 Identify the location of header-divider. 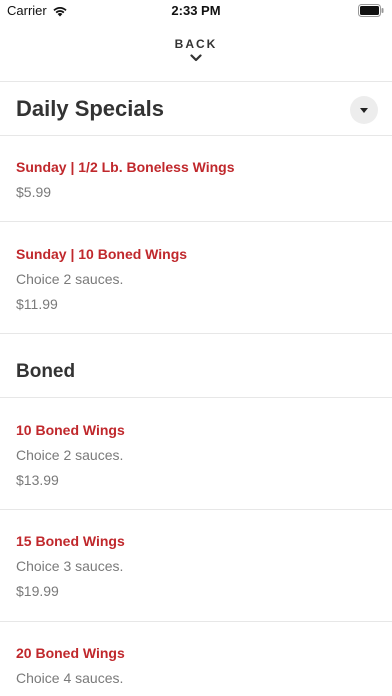
(196, 81).